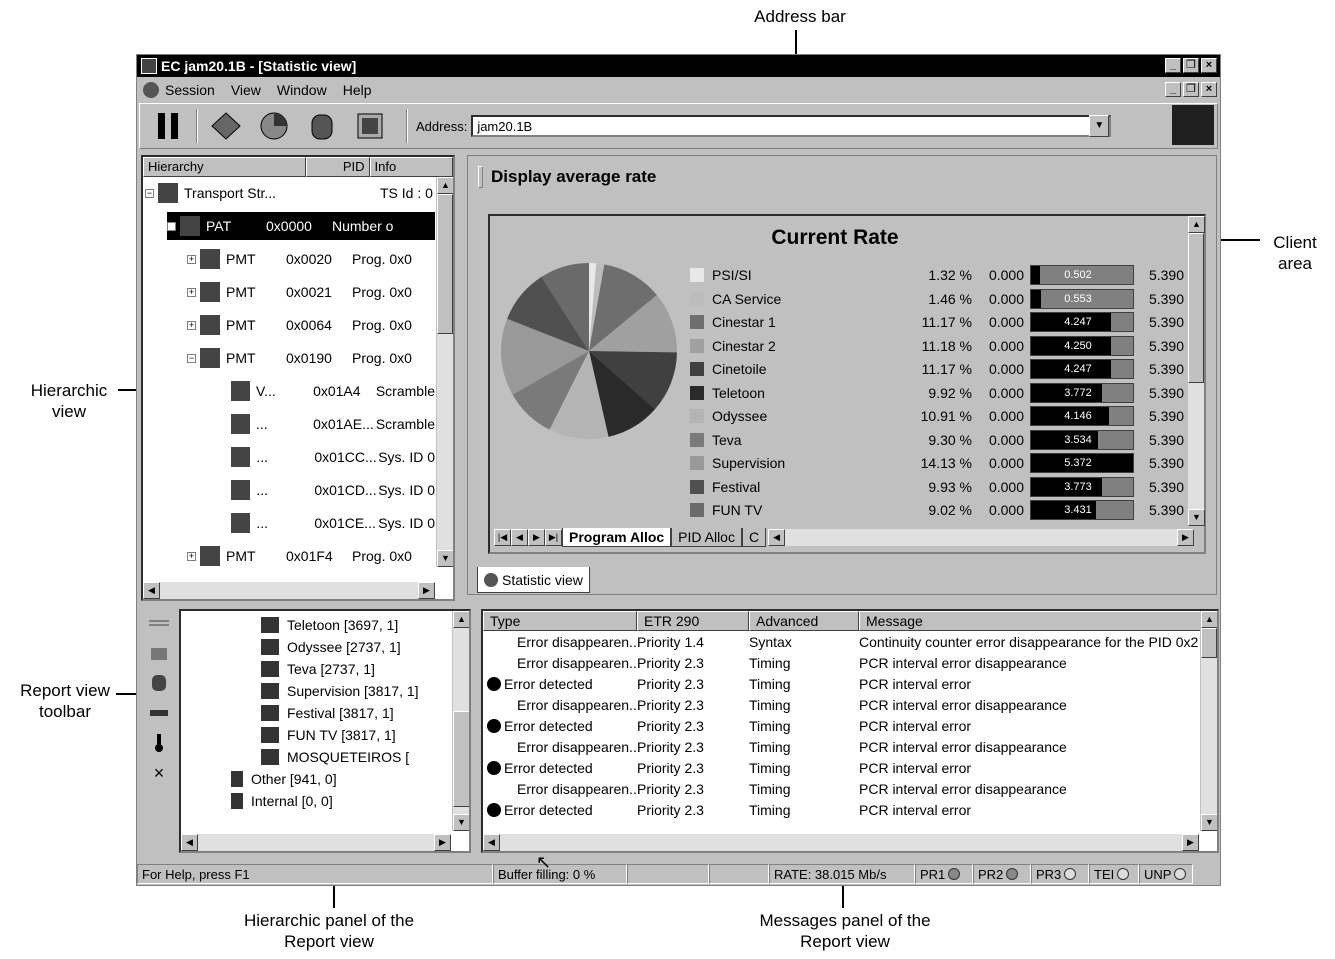 The image size is (1335, 959). What do you see at coordinates (333, 457) in the screenshot?
I see `hierarchy-row: ... 0x01CC... Sys. ID 0` at bounding box center [333, 457].